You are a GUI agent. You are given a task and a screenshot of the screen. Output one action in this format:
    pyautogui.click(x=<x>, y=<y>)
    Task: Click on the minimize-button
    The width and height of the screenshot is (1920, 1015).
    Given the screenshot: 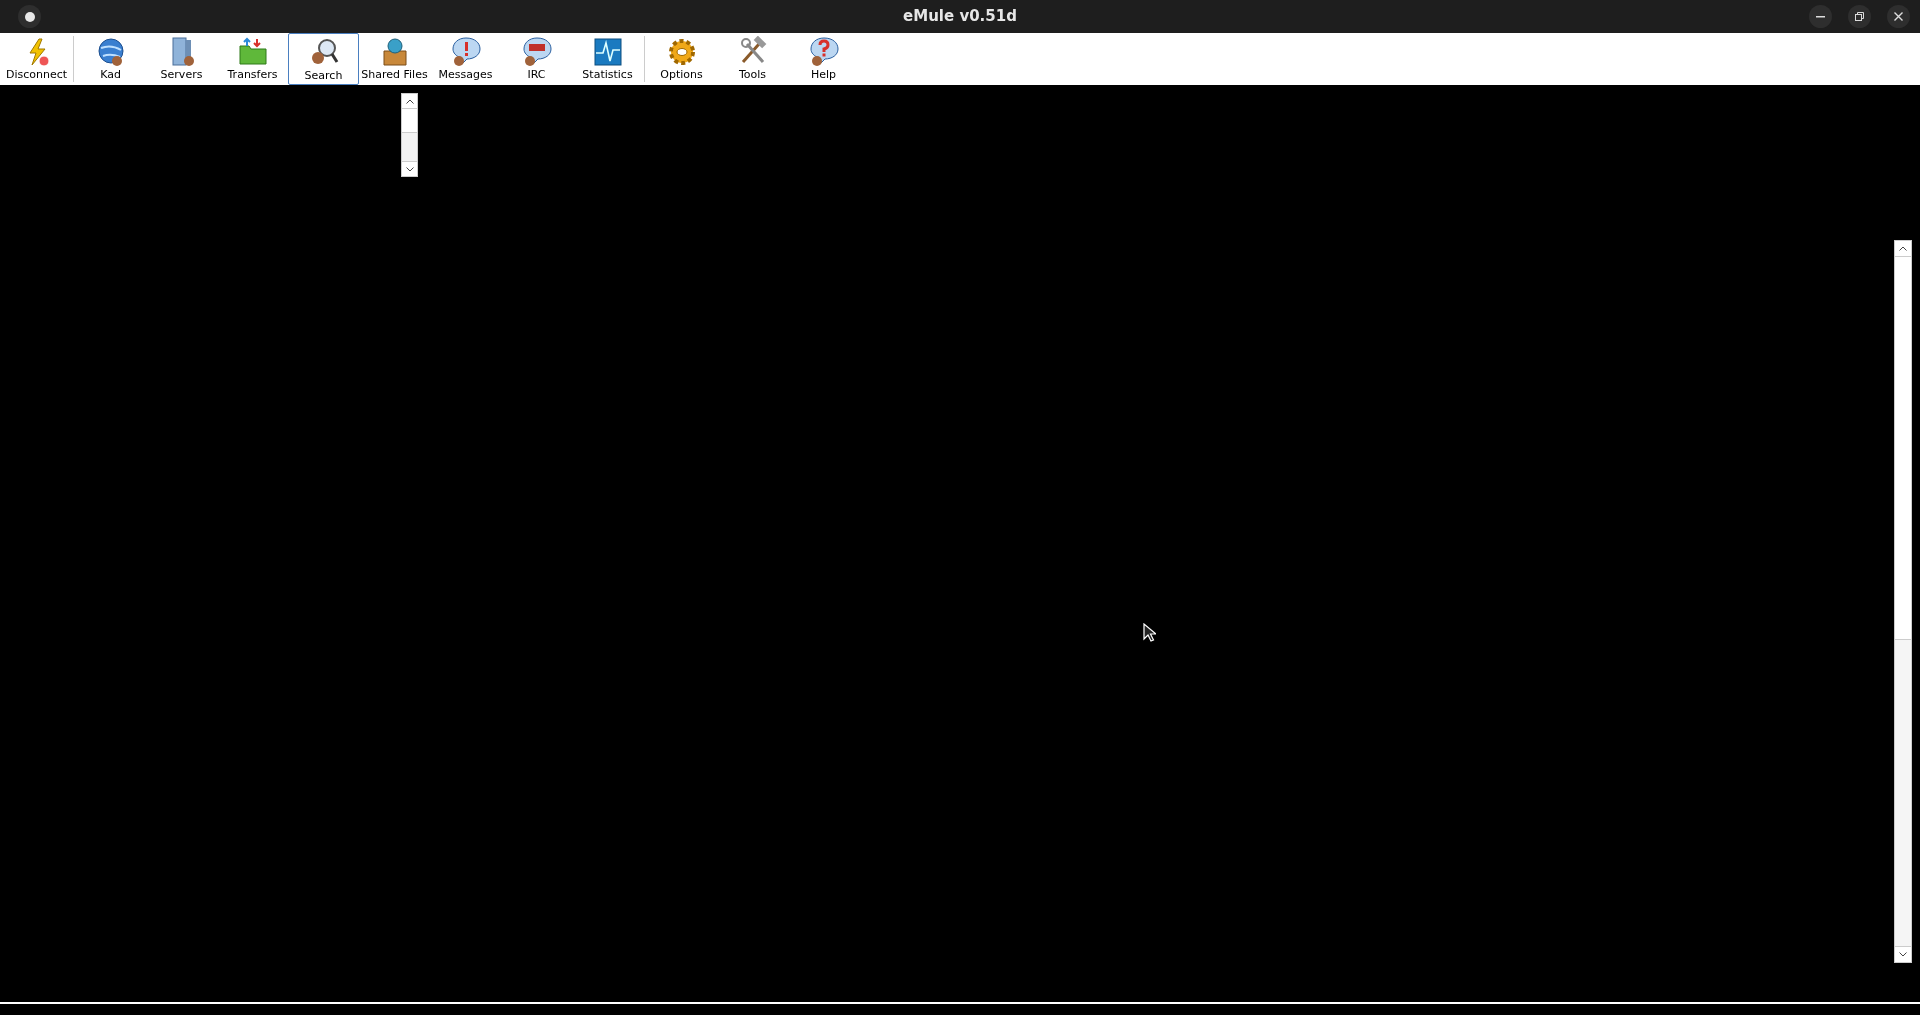 What is the action you would take?
    pyautogui.click(x=1820, y=16)
    